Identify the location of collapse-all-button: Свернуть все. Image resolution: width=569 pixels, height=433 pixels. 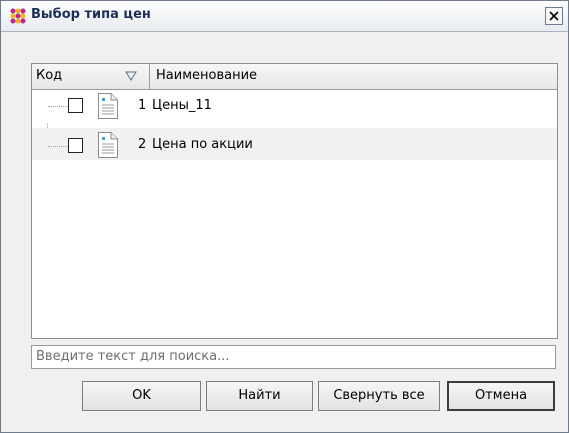
(379, 396).